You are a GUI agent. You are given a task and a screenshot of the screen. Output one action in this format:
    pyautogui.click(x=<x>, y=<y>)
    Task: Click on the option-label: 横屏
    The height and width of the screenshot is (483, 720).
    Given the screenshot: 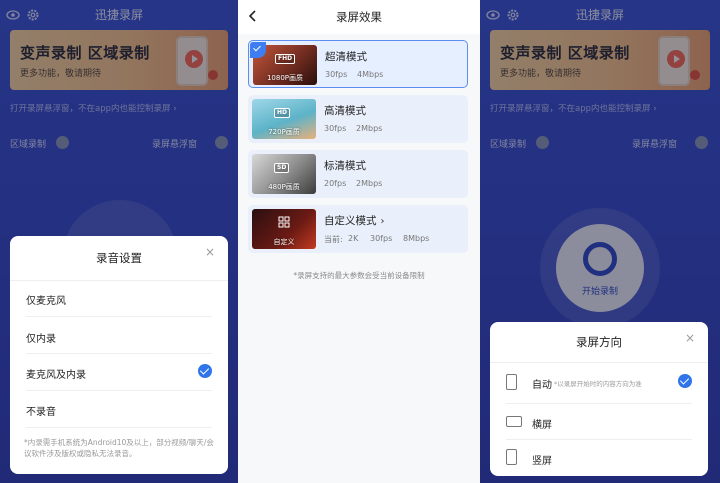 What is the action you would take?
    pyautogui.click(x=542, y=425)
    